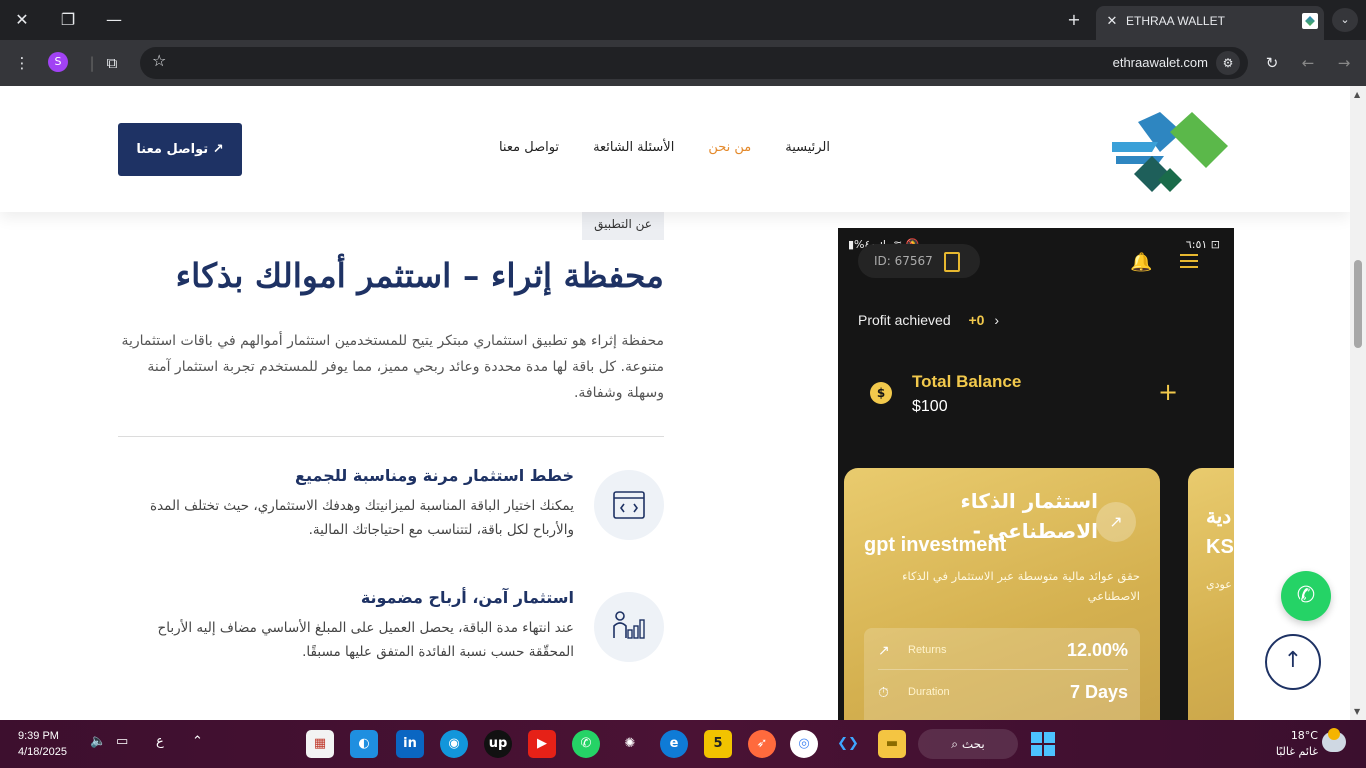  Describe the element at coordinates (935, 545) in the screenshot. I see `card-subtitle: gpt investment` at that location.